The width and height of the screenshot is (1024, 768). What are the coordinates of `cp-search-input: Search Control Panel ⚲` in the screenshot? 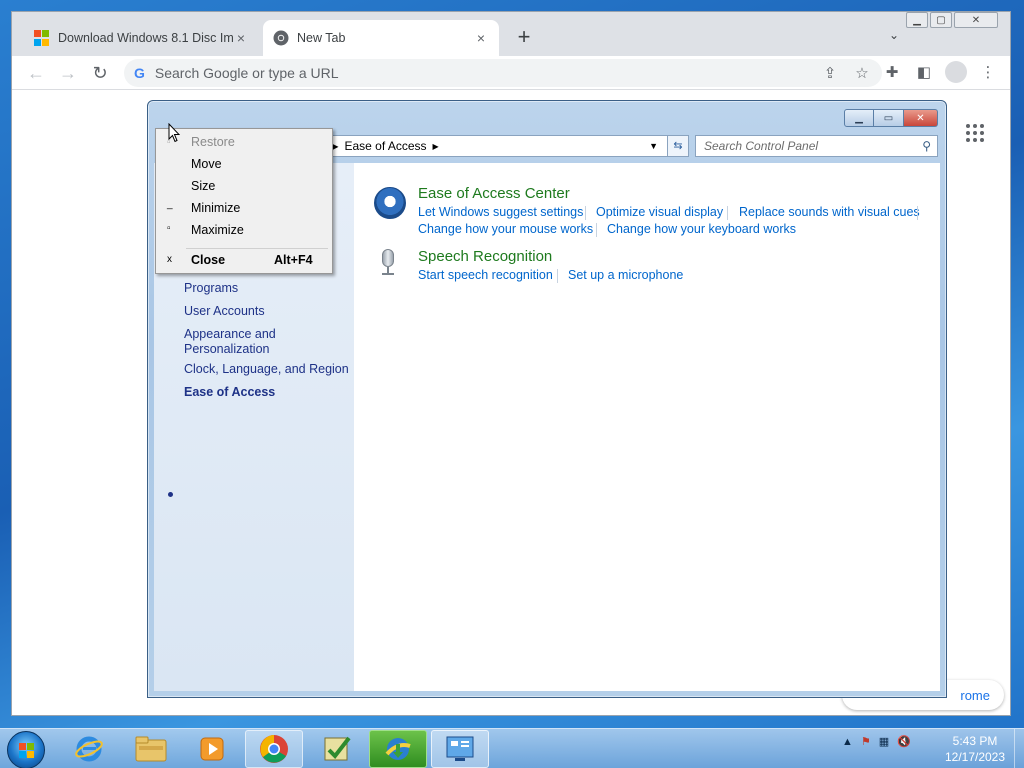 It's located at (816, 146).